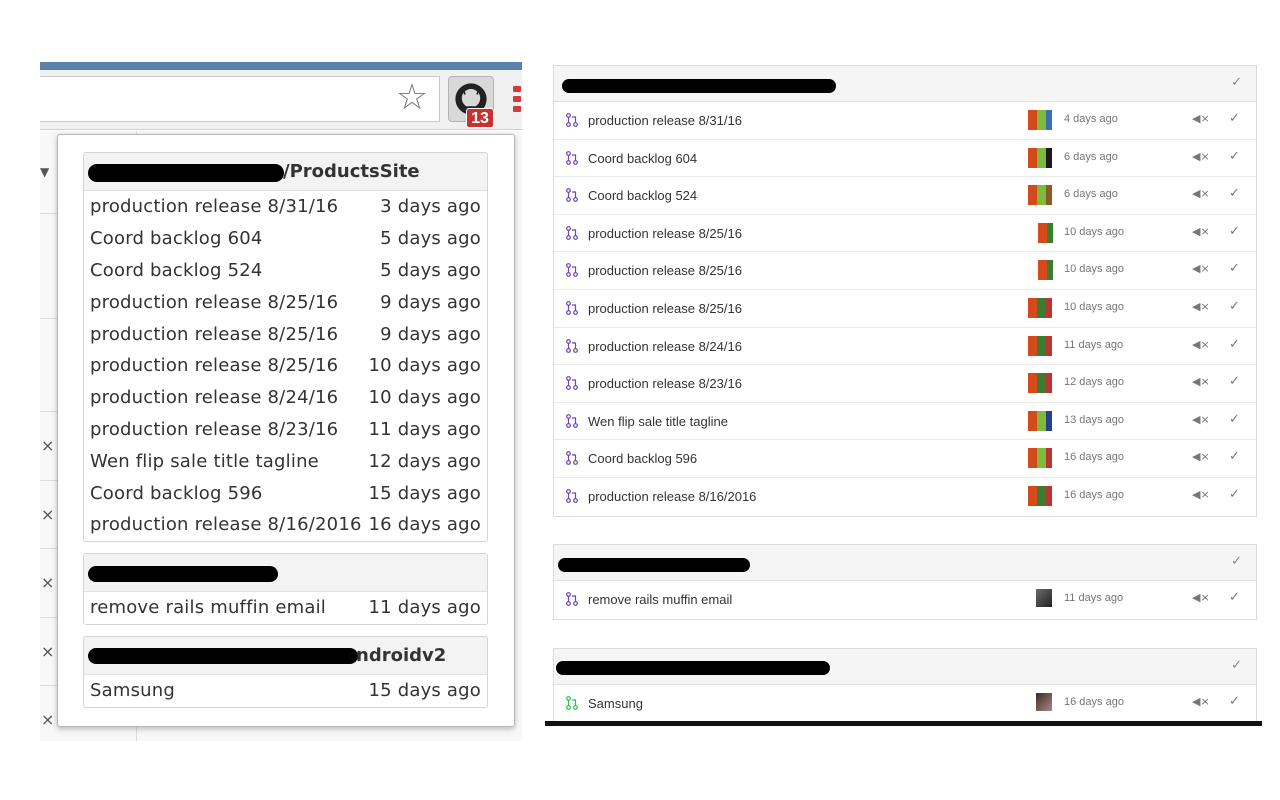 The width and height of the screenshot is (1280, 800). I want to click on notification-item: Coord backlog 524 5 days ago, so click(285, 271).